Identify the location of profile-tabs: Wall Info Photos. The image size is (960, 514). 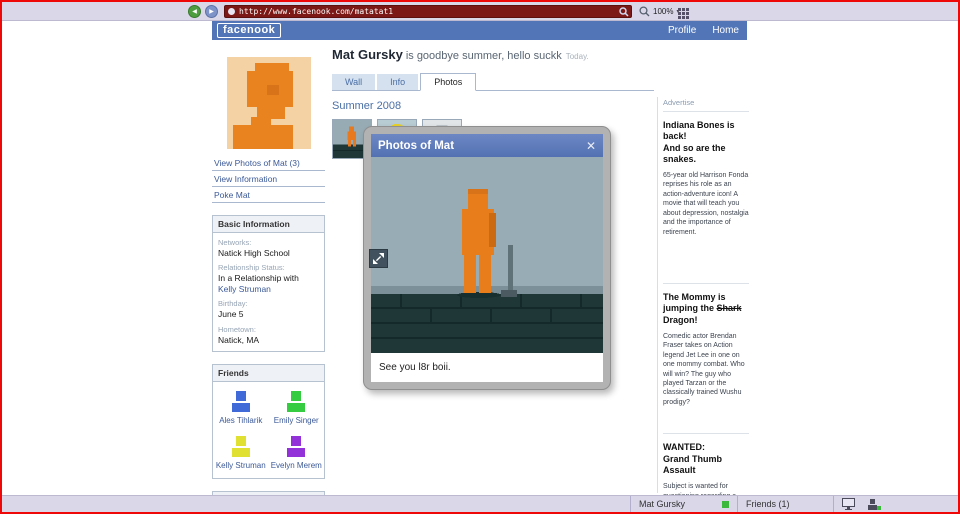
(493, 82).